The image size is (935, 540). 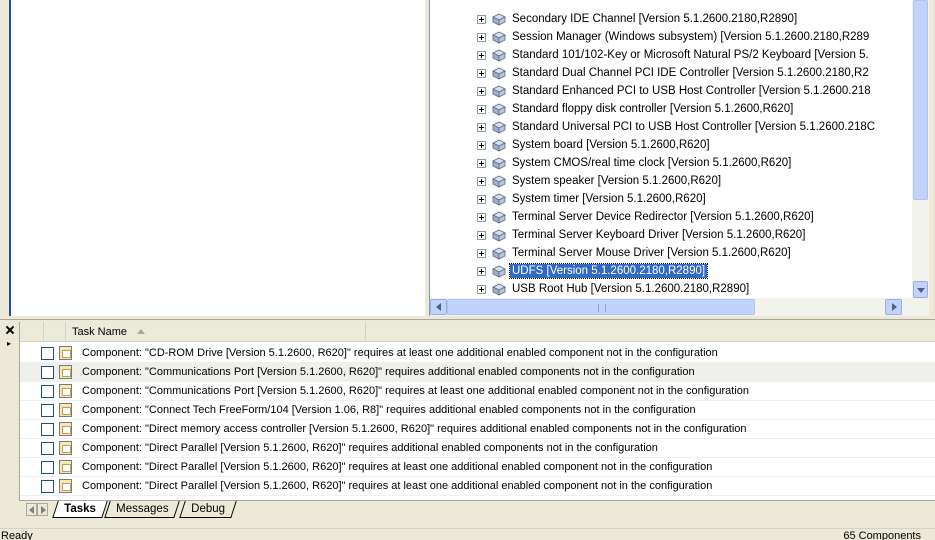 I want to click on chevron-left-icon, so click(x=31, y=510).